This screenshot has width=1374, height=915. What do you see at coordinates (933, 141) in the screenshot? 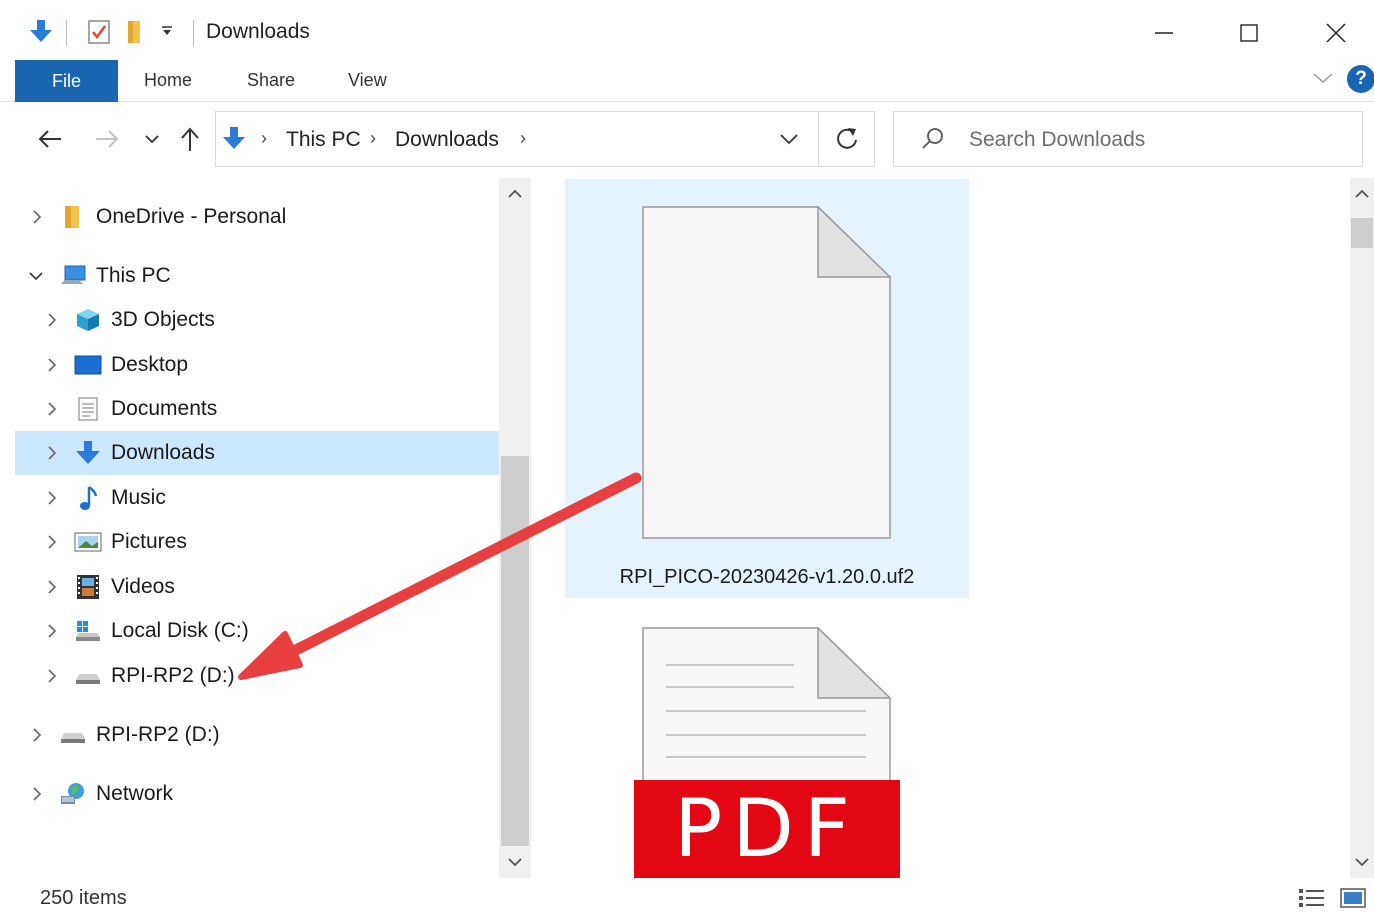
I see `search-icon` at bounding box center [933, 141].